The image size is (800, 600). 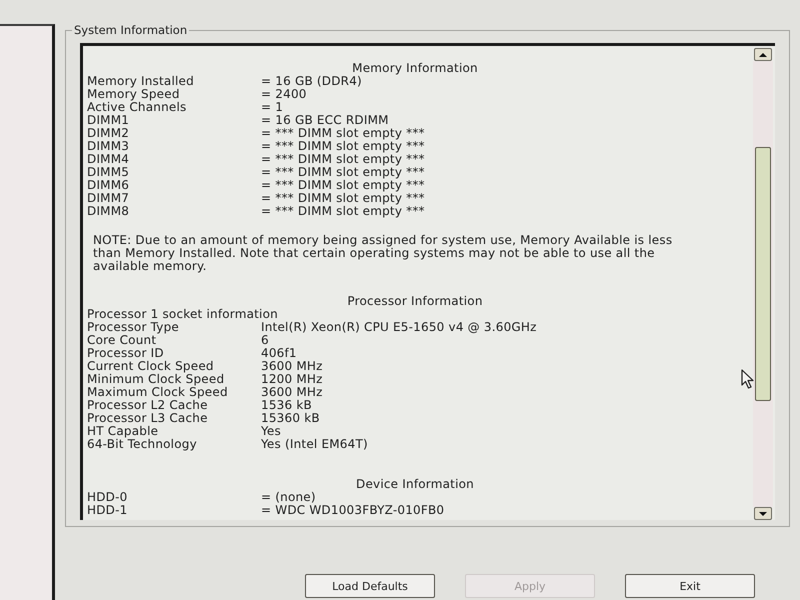 I want to click on info-label: DIMM3, so click(x=108, y=146).